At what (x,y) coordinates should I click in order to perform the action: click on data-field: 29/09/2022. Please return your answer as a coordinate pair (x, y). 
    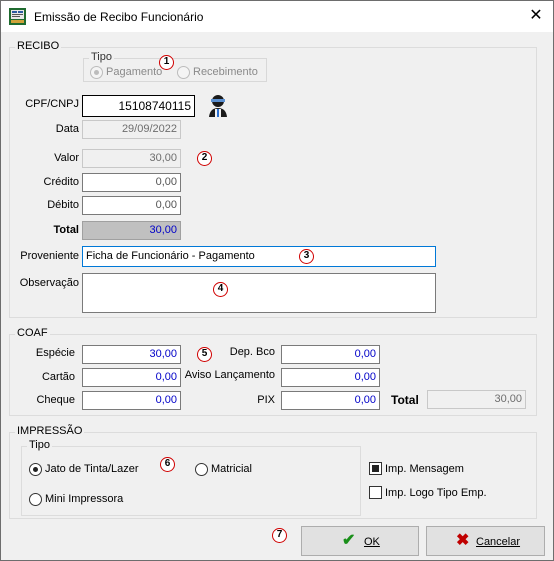
    Looking at the image, I should click on (131, 129).